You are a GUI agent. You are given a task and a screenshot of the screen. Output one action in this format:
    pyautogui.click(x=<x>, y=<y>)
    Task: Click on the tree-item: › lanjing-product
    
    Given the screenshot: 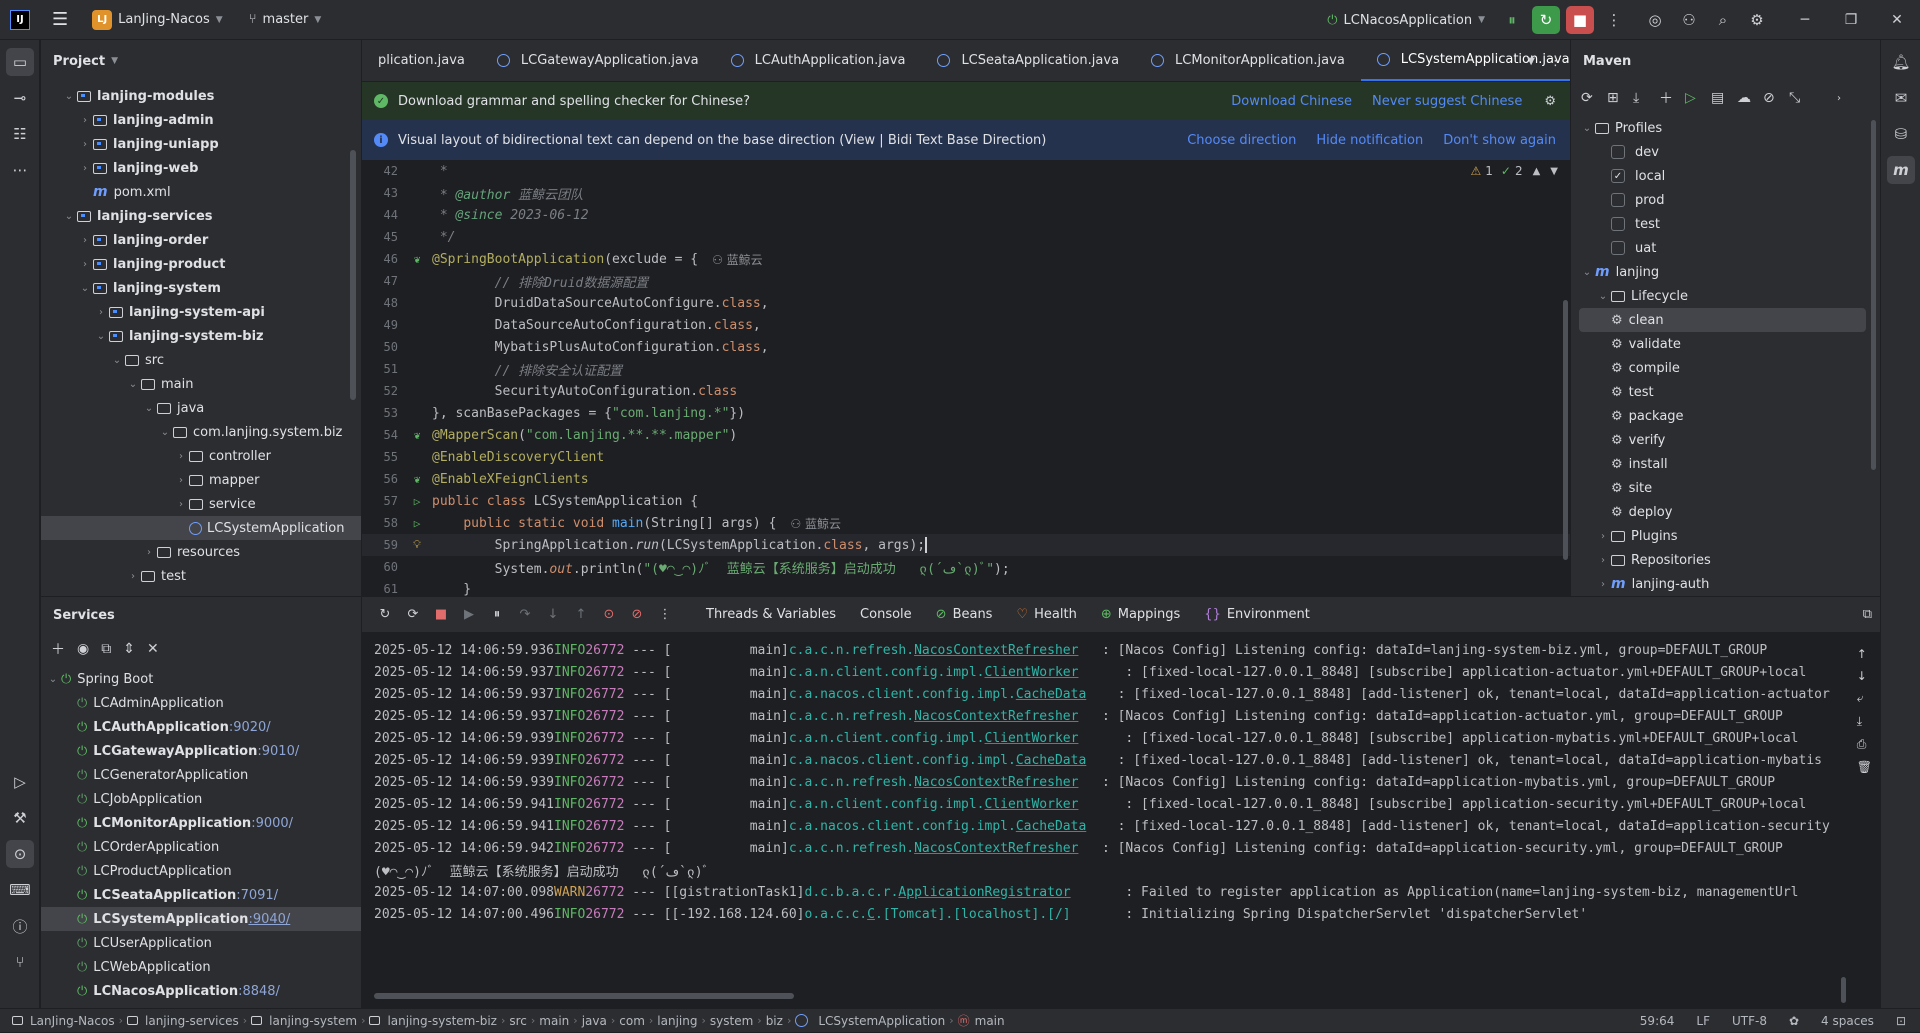 What is the action you would take?
    pyautogui.click(x=201, y=264)
    